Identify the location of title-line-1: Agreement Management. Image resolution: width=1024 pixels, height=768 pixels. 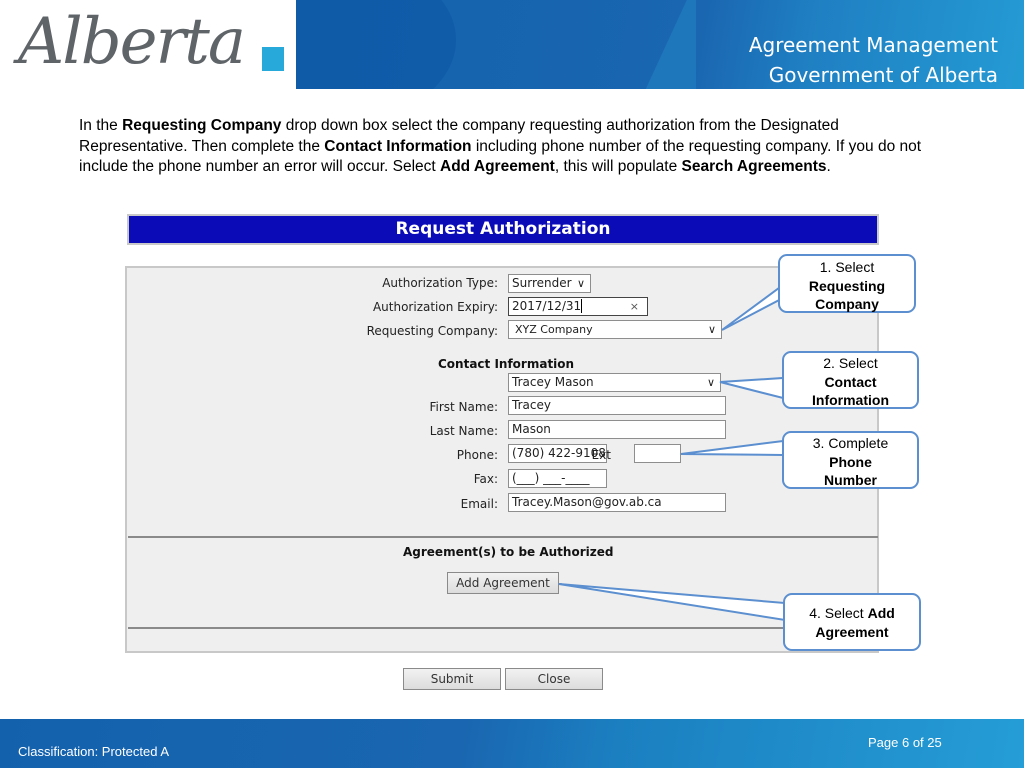
(873, 45).